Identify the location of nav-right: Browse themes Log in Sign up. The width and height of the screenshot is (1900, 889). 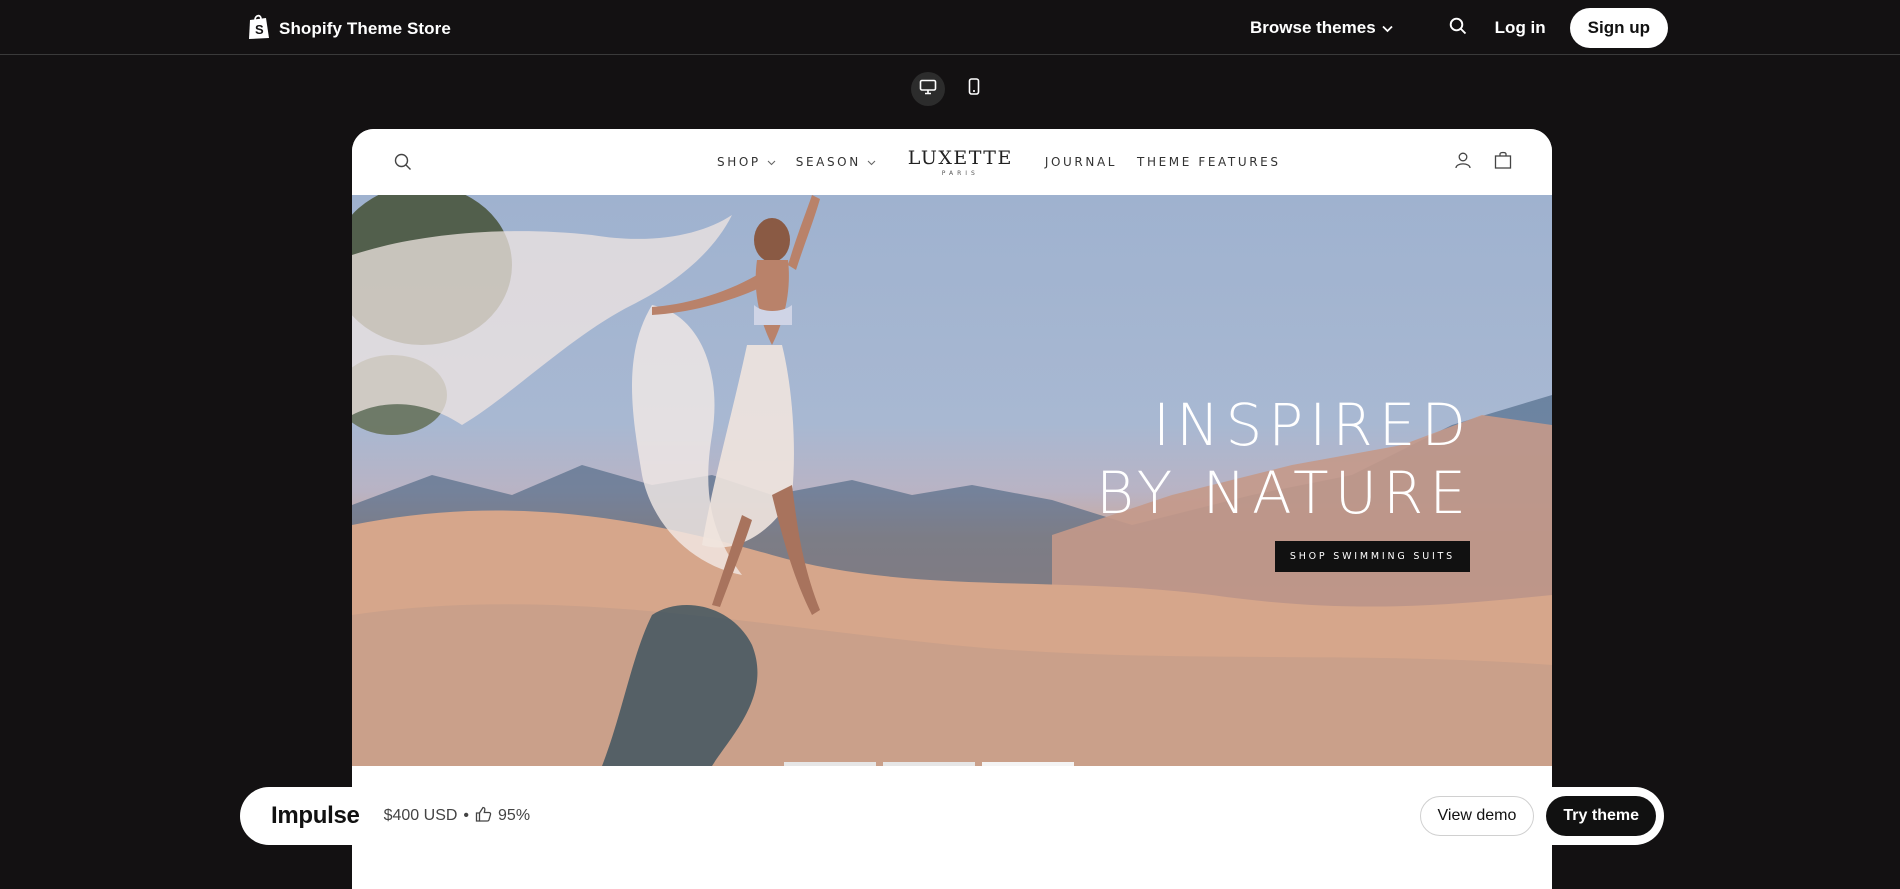
(1459, 28).